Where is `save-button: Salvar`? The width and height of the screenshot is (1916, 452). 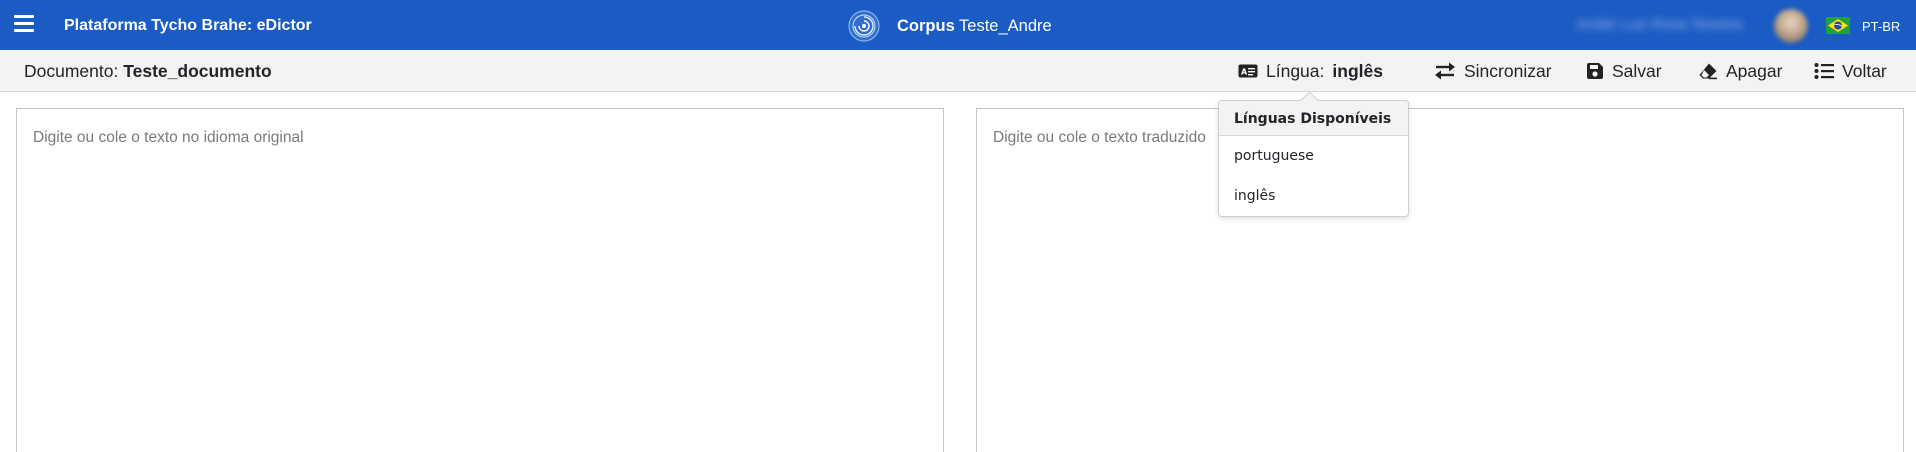 save-button: Salvar is located at coordinates (1624, 71).